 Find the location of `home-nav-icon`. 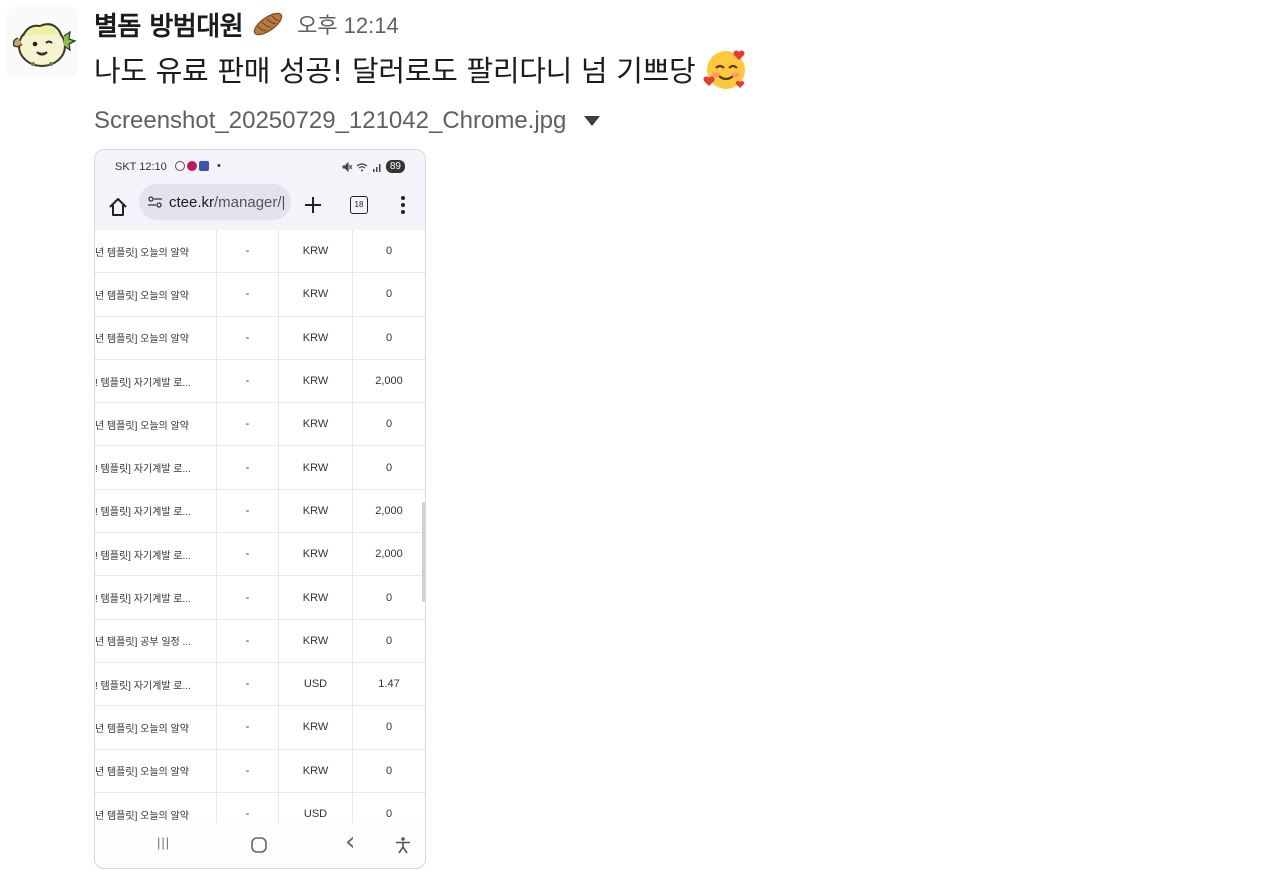

home-nav-icon is located at coordinates (259, 845).